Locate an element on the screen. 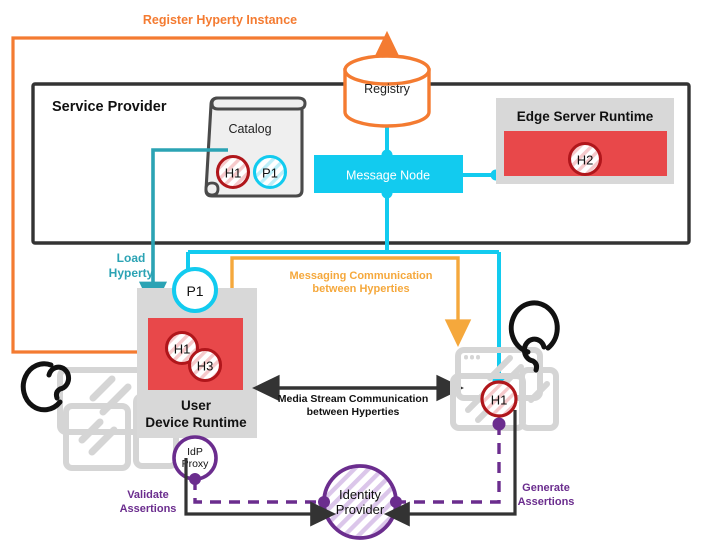 The width and height of the screenshot is (701, 553). idp-proxy-node: IdP Proxy is located at coordinates (195, 458).